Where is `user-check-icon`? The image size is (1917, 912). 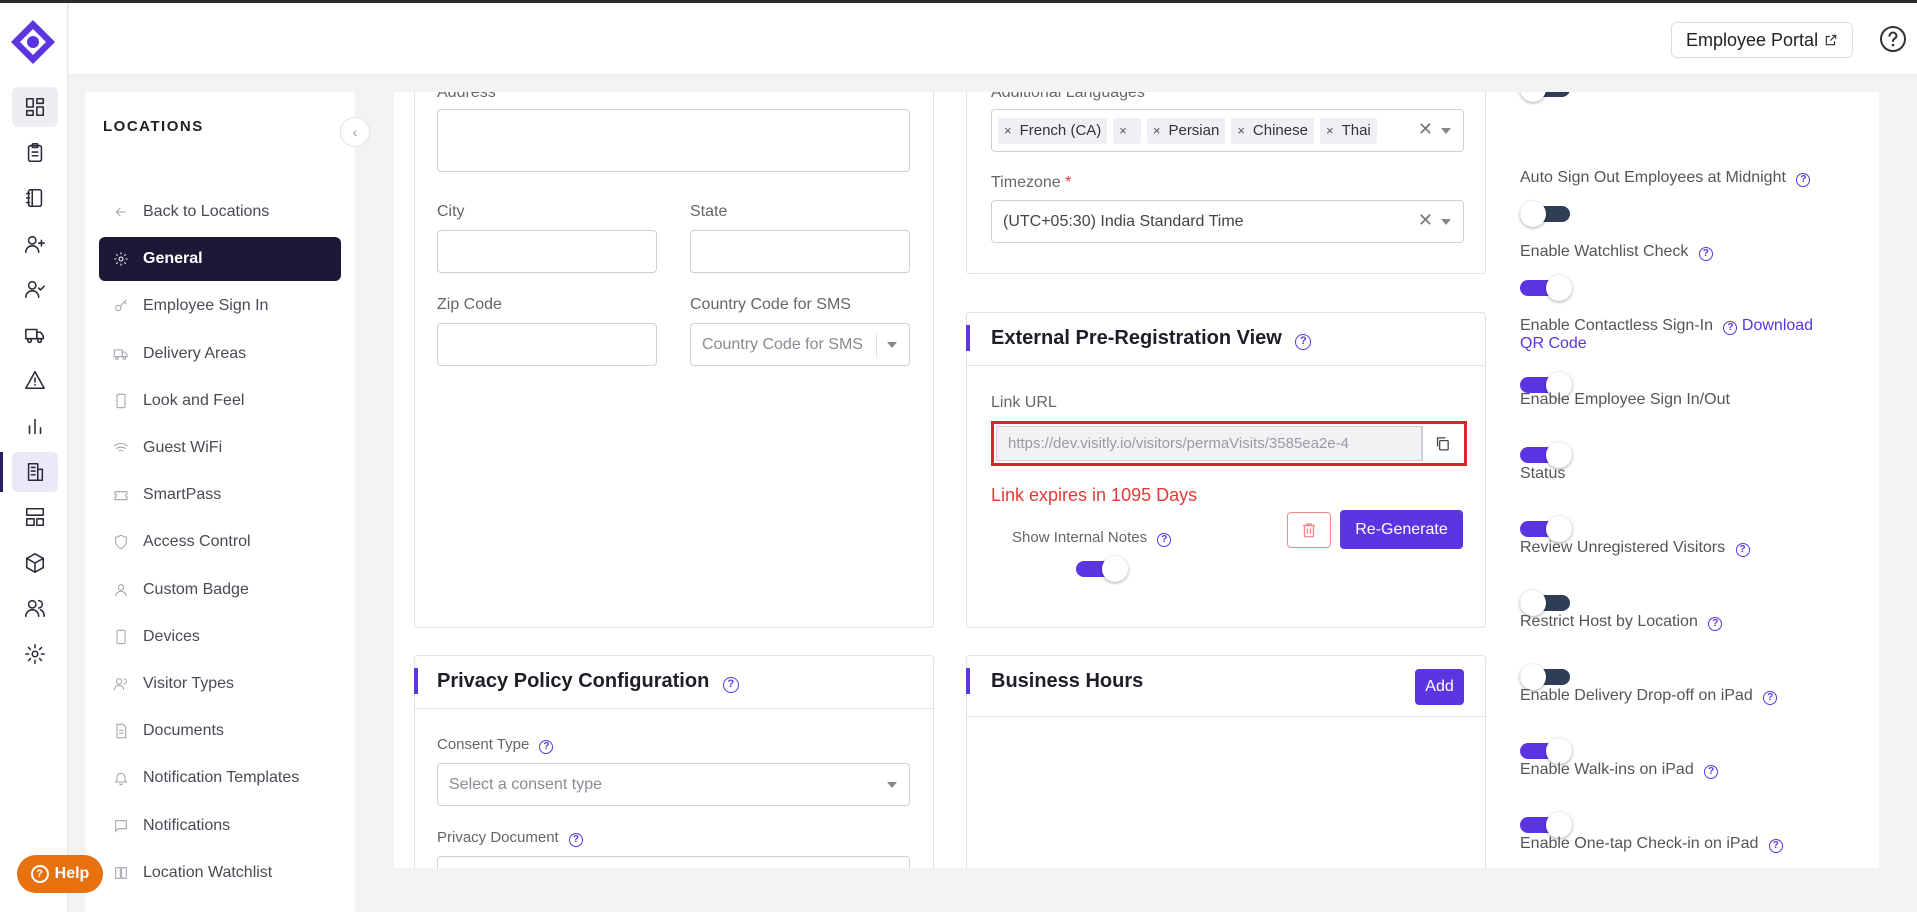
user-check-icon is located at coordinates (35, 289).